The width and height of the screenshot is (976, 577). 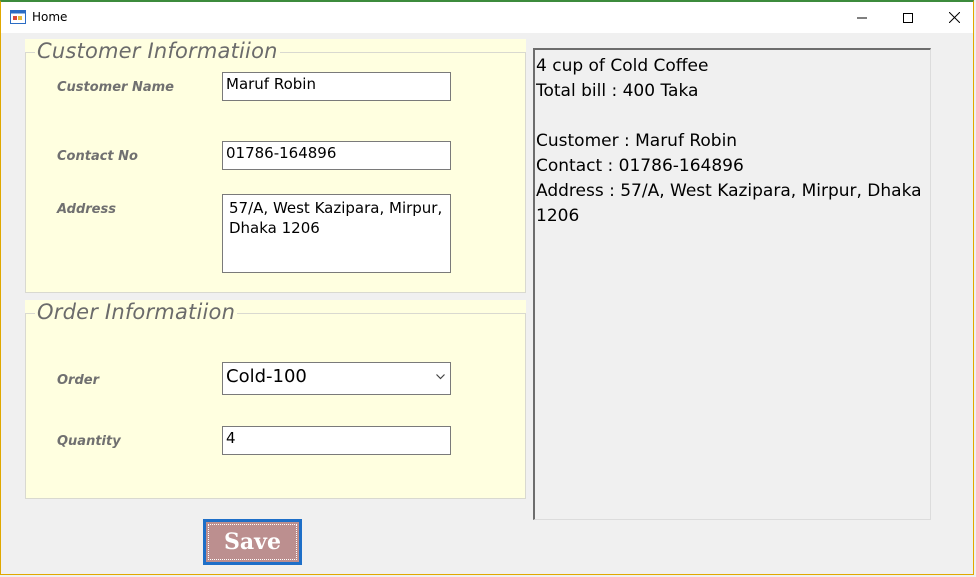 What do you see at coordinates (440, 377) in the screenshot?
I see `chevron-down-icon` at bounding box center [440, 377].